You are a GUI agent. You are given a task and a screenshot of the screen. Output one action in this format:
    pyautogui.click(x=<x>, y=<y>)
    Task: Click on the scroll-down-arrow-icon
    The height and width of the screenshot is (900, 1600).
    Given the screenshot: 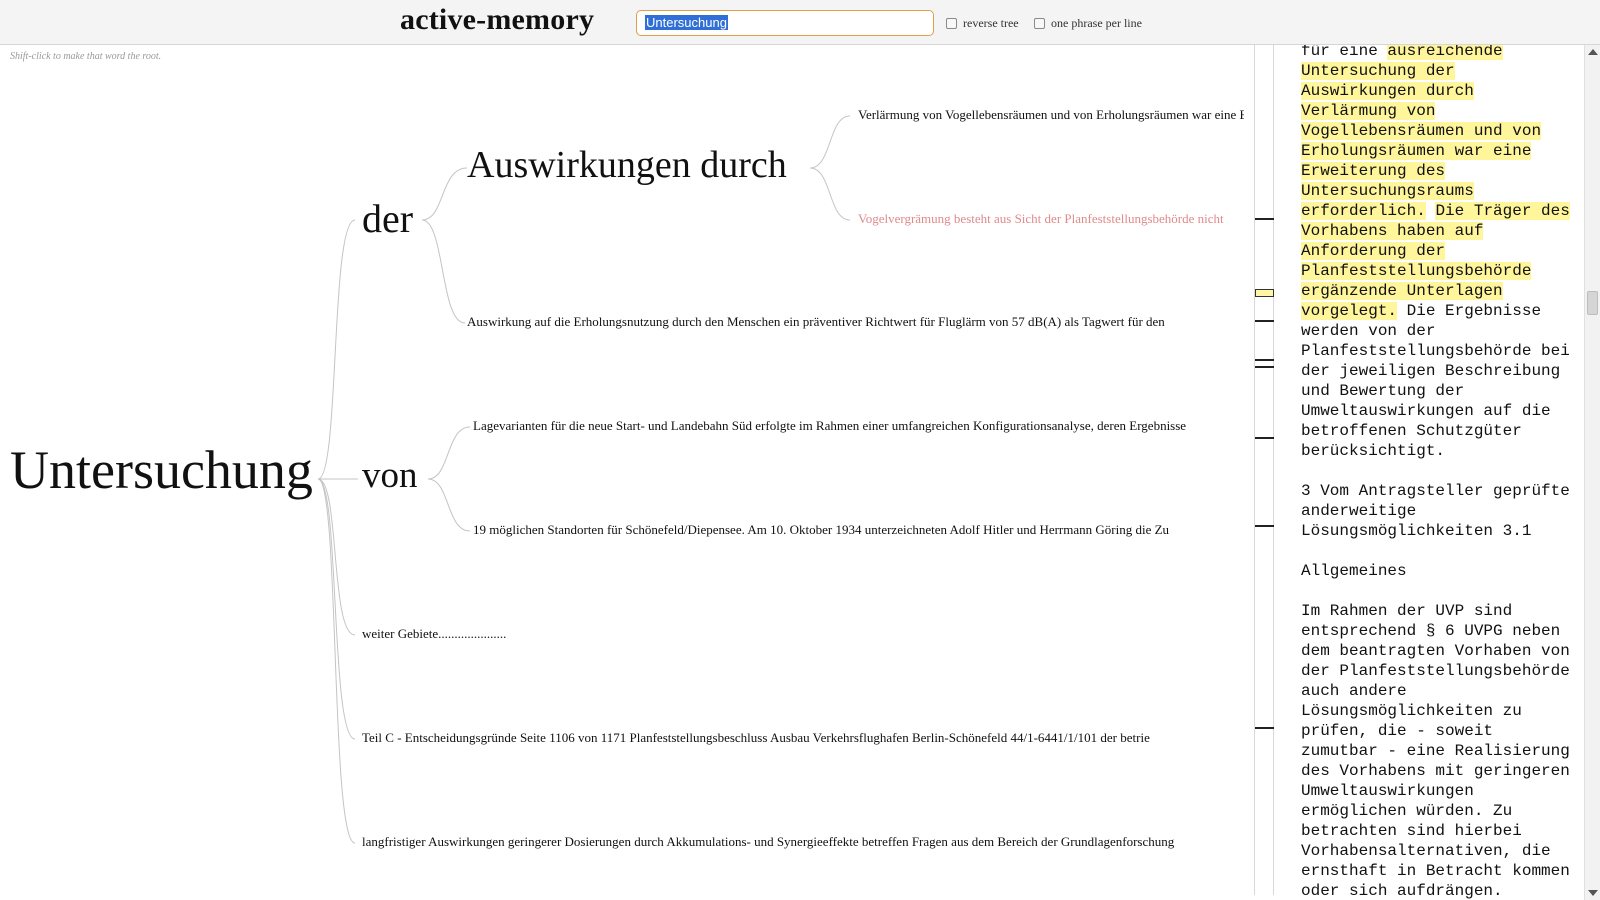 What is the action you would take?
    pyautogui.click(x=1593, y=893)
    